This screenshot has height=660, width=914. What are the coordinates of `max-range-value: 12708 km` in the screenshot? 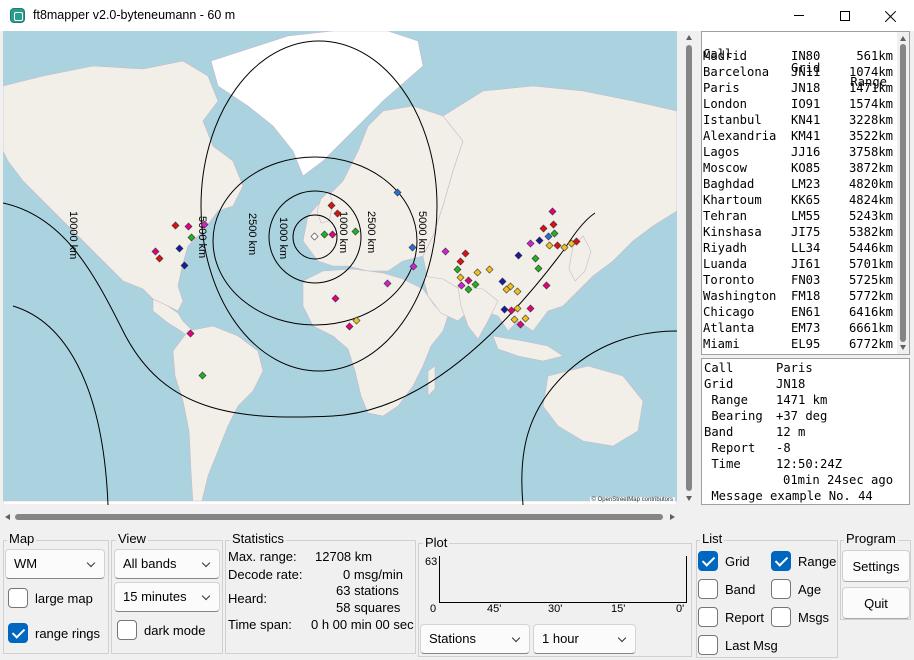 It's located at (344, 556).